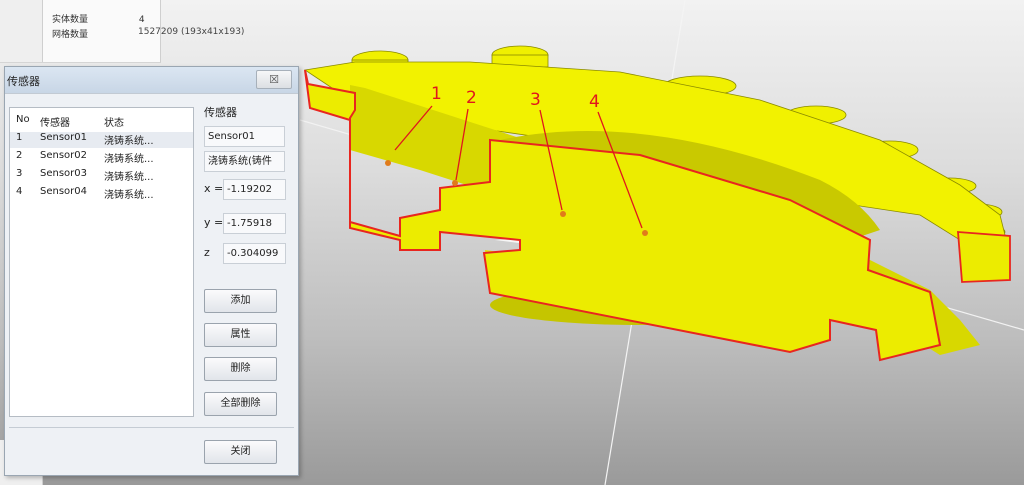 This screenshot has width=1024, height=485. I want to click on delete-all-button: 全部删除, so click(240, 404).